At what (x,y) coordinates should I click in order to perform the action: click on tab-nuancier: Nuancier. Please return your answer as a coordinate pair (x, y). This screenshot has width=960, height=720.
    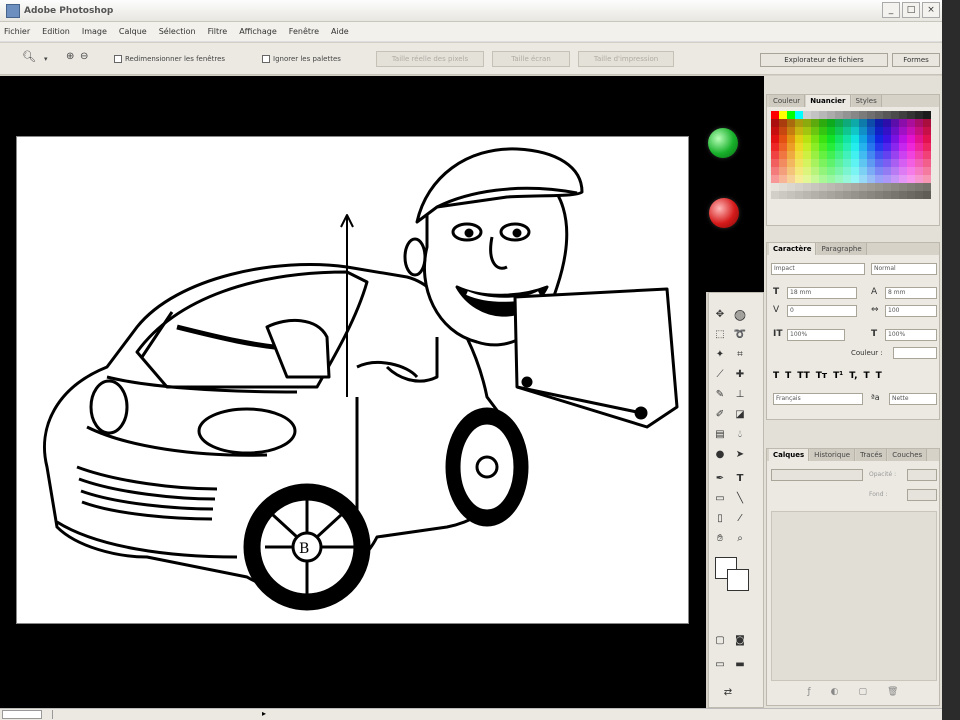
    Looking at the image, I should click on (828, 101).